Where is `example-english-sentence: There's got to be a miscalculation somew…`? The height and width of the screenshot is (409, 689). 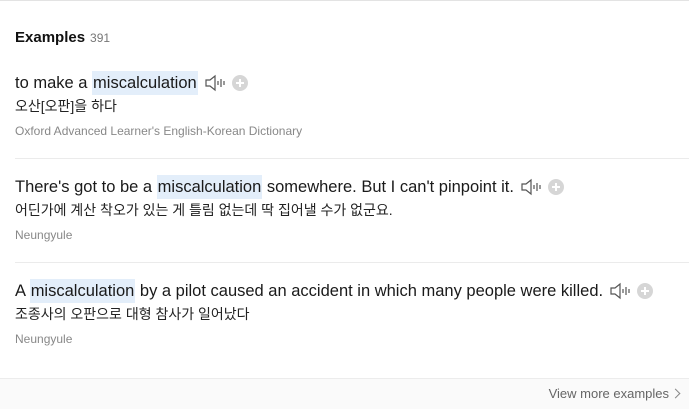
example-english-sentence: There's got to be a miscalculation somew… is located at coordinates (352, 187).